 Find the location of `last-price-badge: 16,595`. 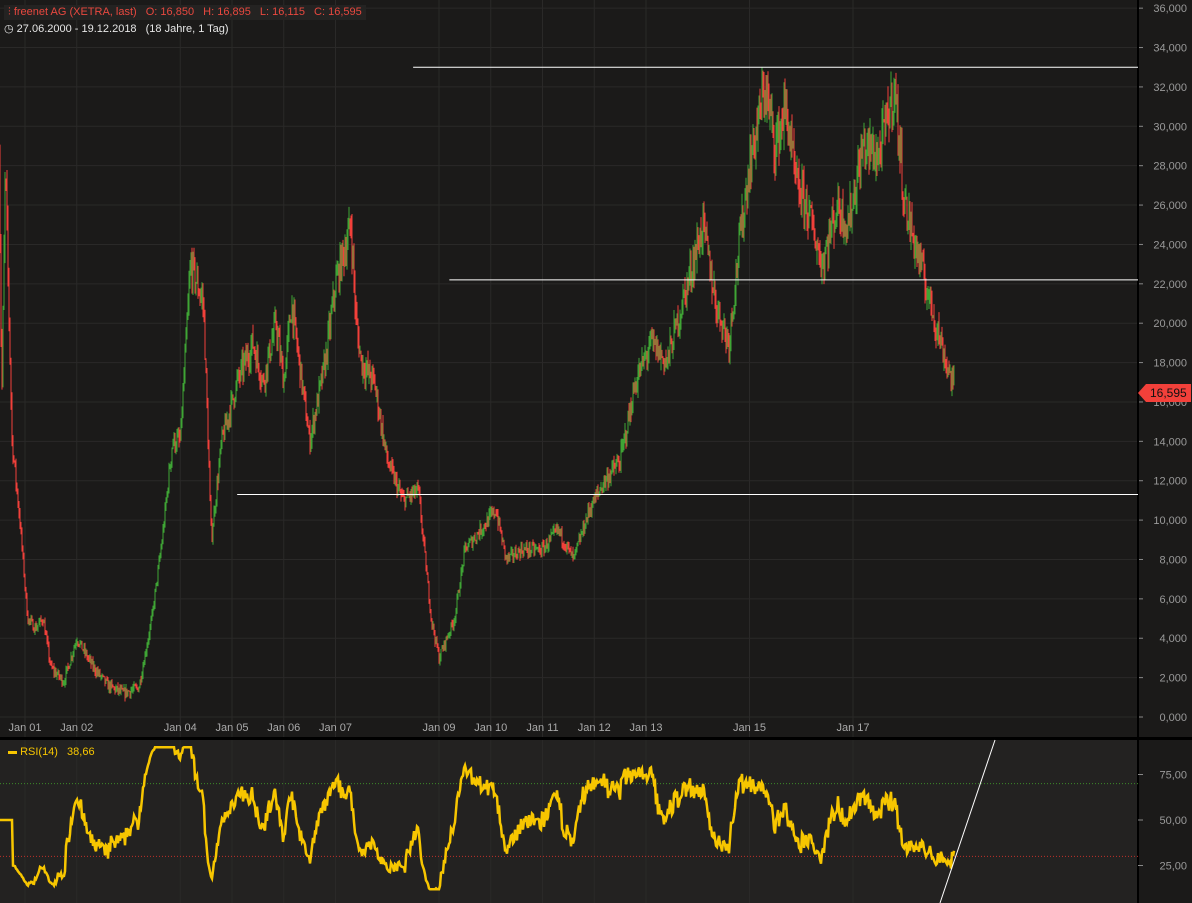

last-price-badge: 16,595 is located at coordinates (1164, 393).